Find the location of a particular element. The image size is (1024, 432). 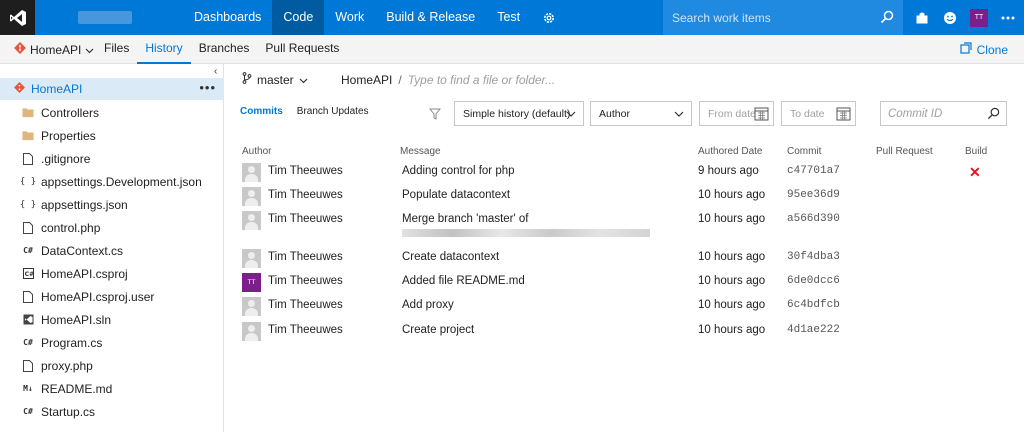

repo-name: HomeAPI is located at coordinates (56, 49).